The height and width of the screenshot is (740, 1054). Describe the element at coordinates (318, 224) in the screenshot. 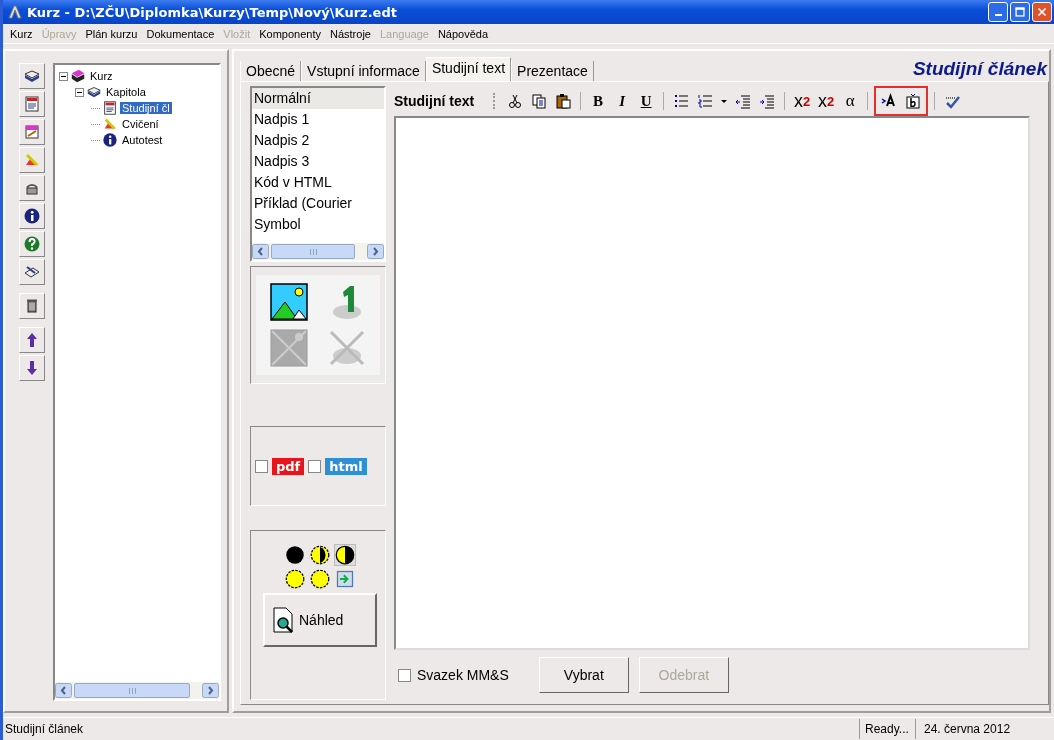

I see `style-item: Symbol` at that location.